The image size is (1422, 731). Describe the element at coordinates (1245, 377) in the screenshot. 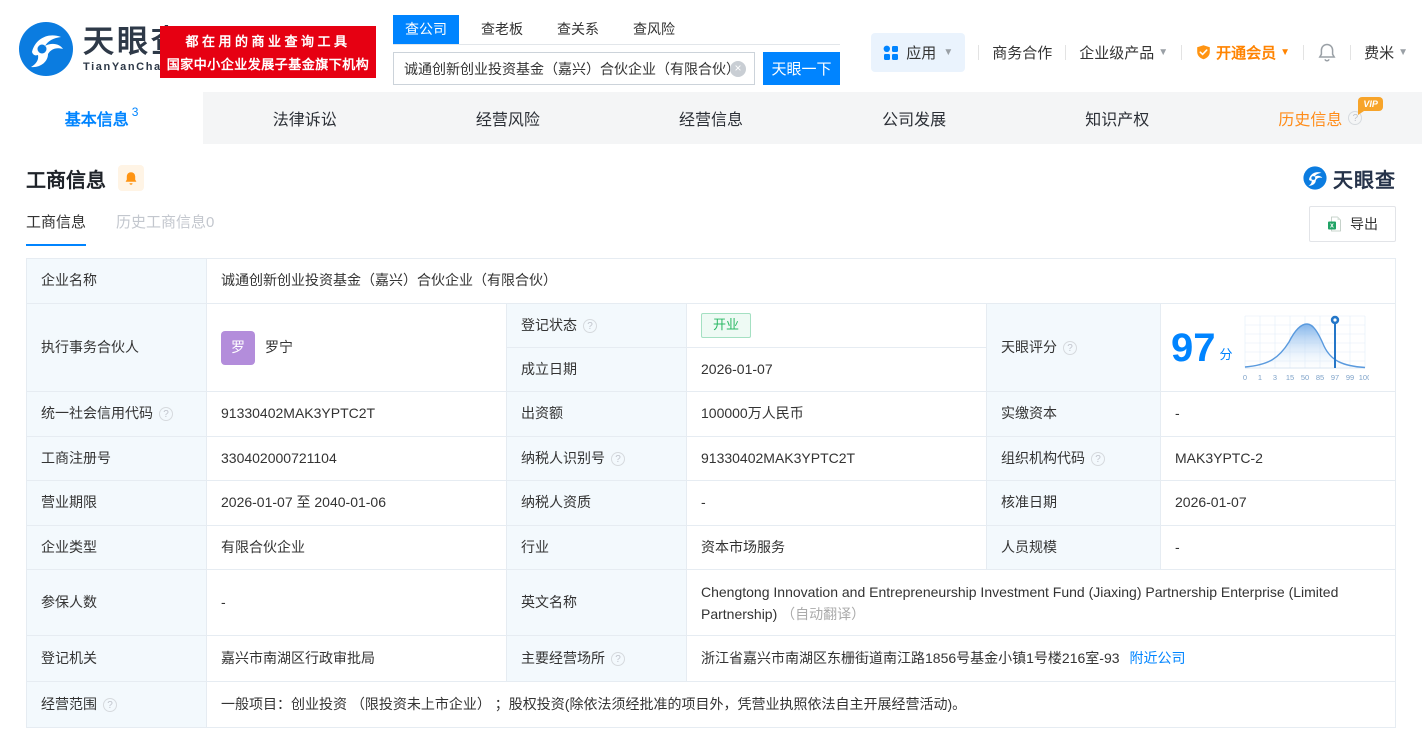

I see `svg-text: 0` at that location.